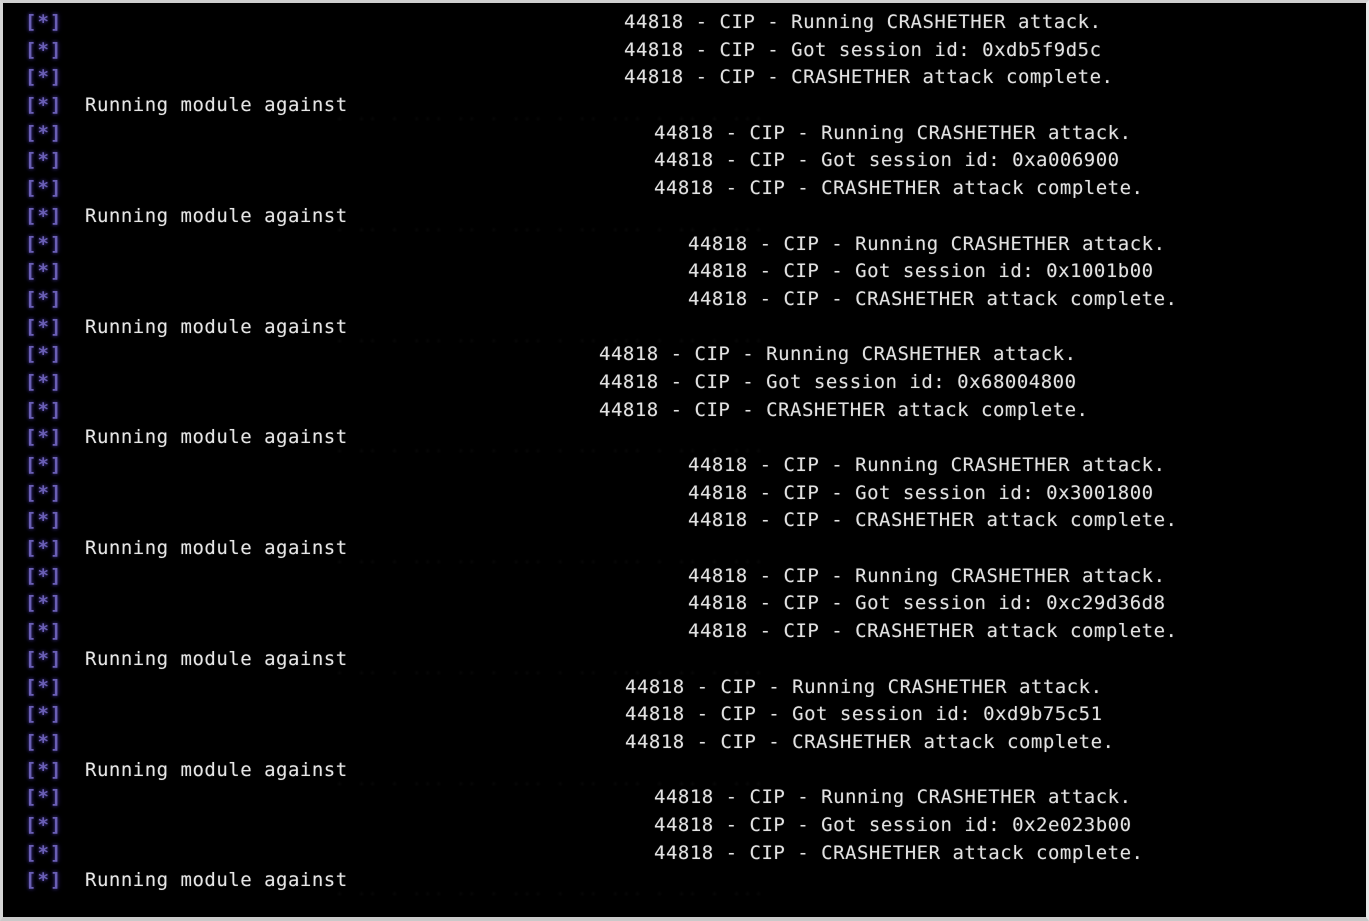 The image size is (1369, 921). Describe the element at coordinates (550, 894) in the screenshot. I see `redacted-artifact: · ·· · ··· ·· · ··· · ·· ··· · ·· · ···` at that location.